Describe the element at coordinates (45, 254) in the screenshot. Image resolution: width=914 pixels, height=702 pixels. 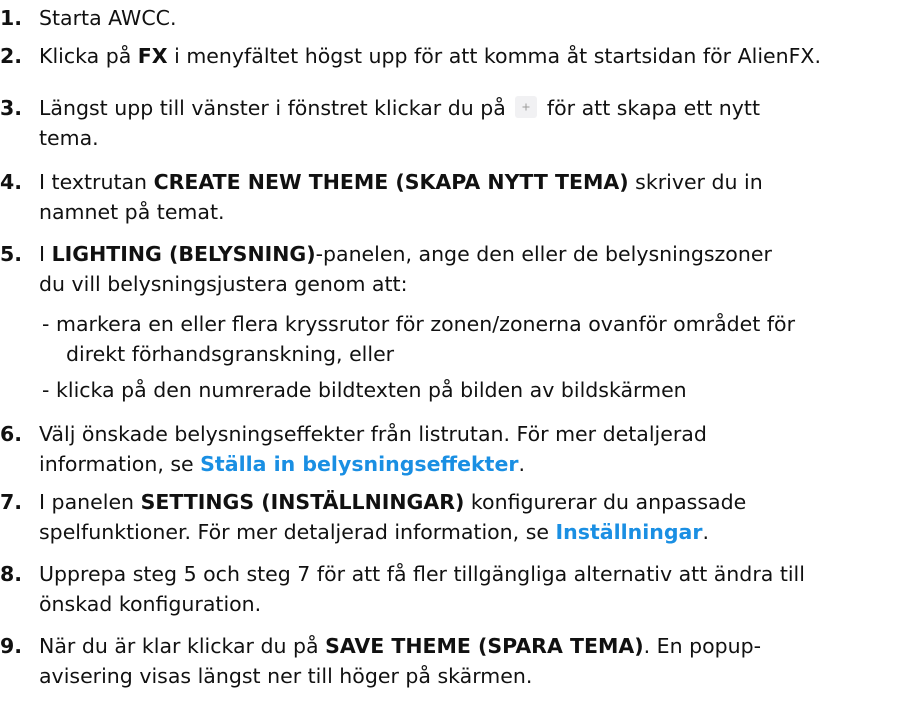
I see `step-text: I` at that location.